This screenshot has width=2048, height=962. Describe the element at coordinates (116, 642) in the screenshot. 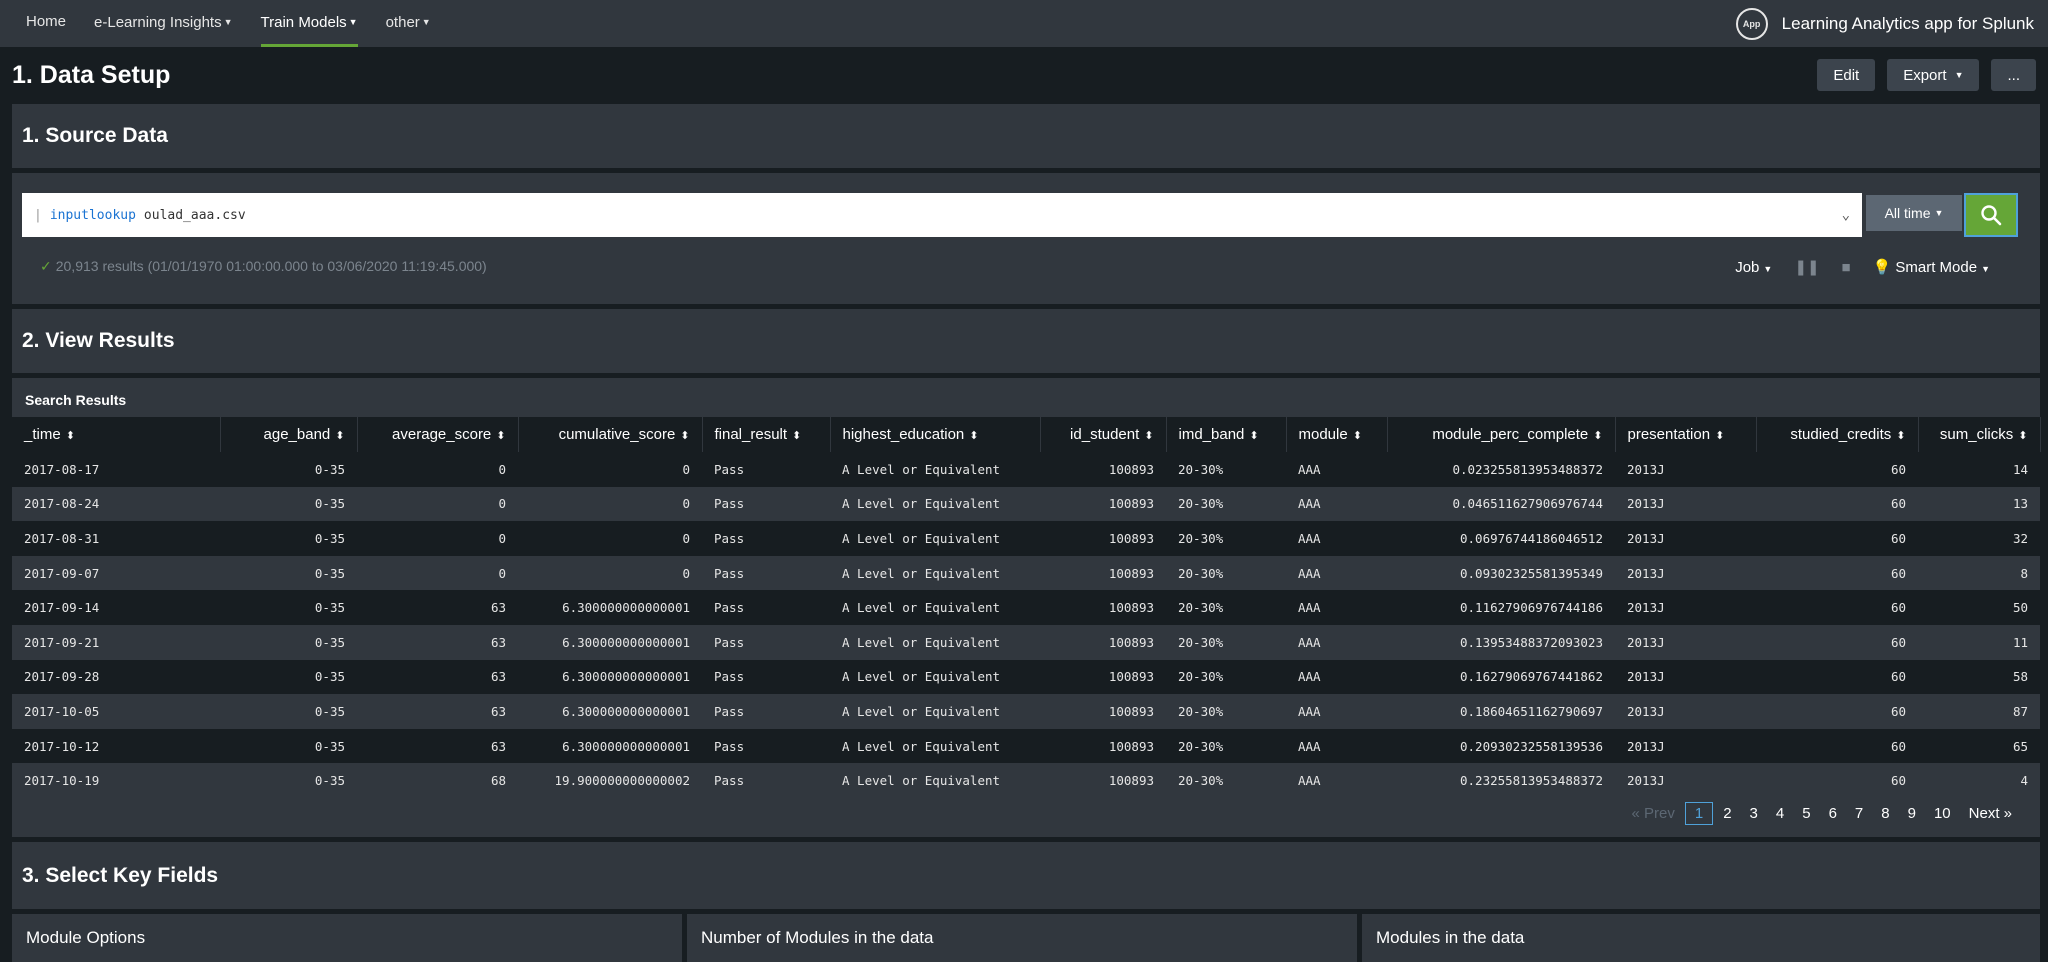

I see `table-cell: 2017-09-21` at that location.